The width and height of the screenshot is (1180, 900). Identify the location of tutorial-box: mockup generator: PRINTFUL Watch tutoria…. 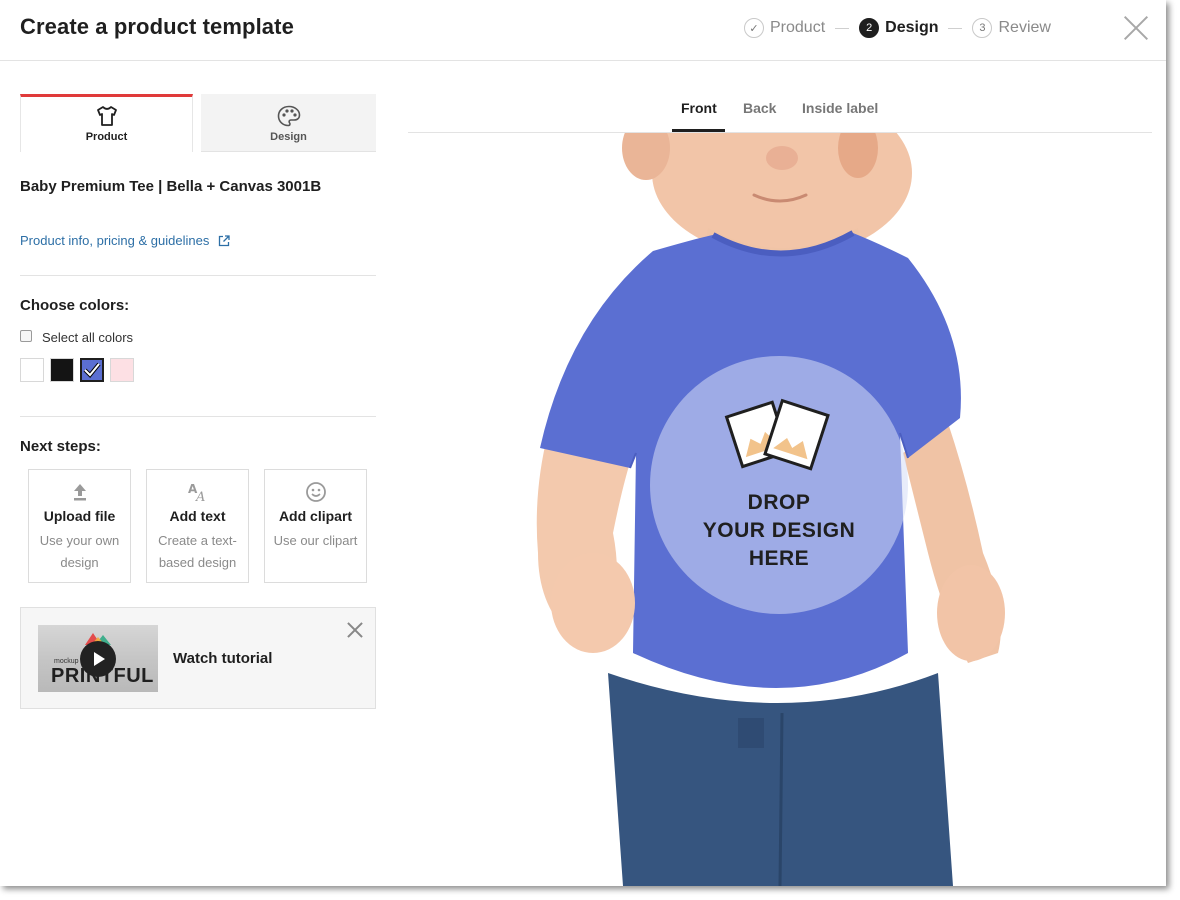
(198, 658).